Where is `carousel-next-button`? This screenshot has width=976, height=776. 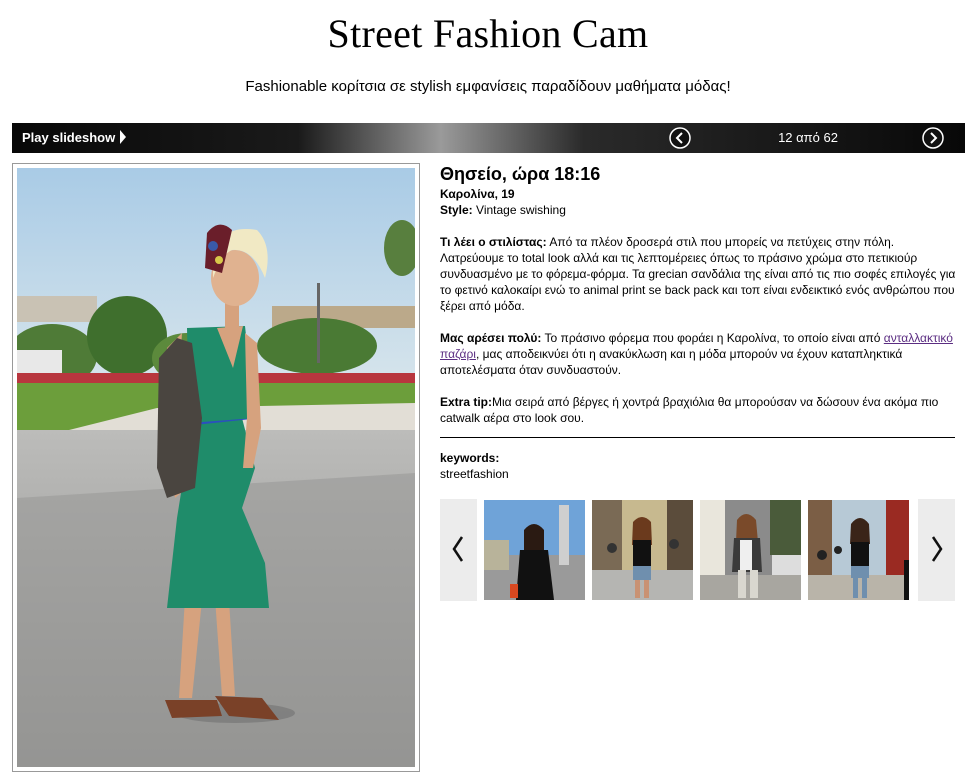 carousel-next-button is located at coordinates (936, 550).